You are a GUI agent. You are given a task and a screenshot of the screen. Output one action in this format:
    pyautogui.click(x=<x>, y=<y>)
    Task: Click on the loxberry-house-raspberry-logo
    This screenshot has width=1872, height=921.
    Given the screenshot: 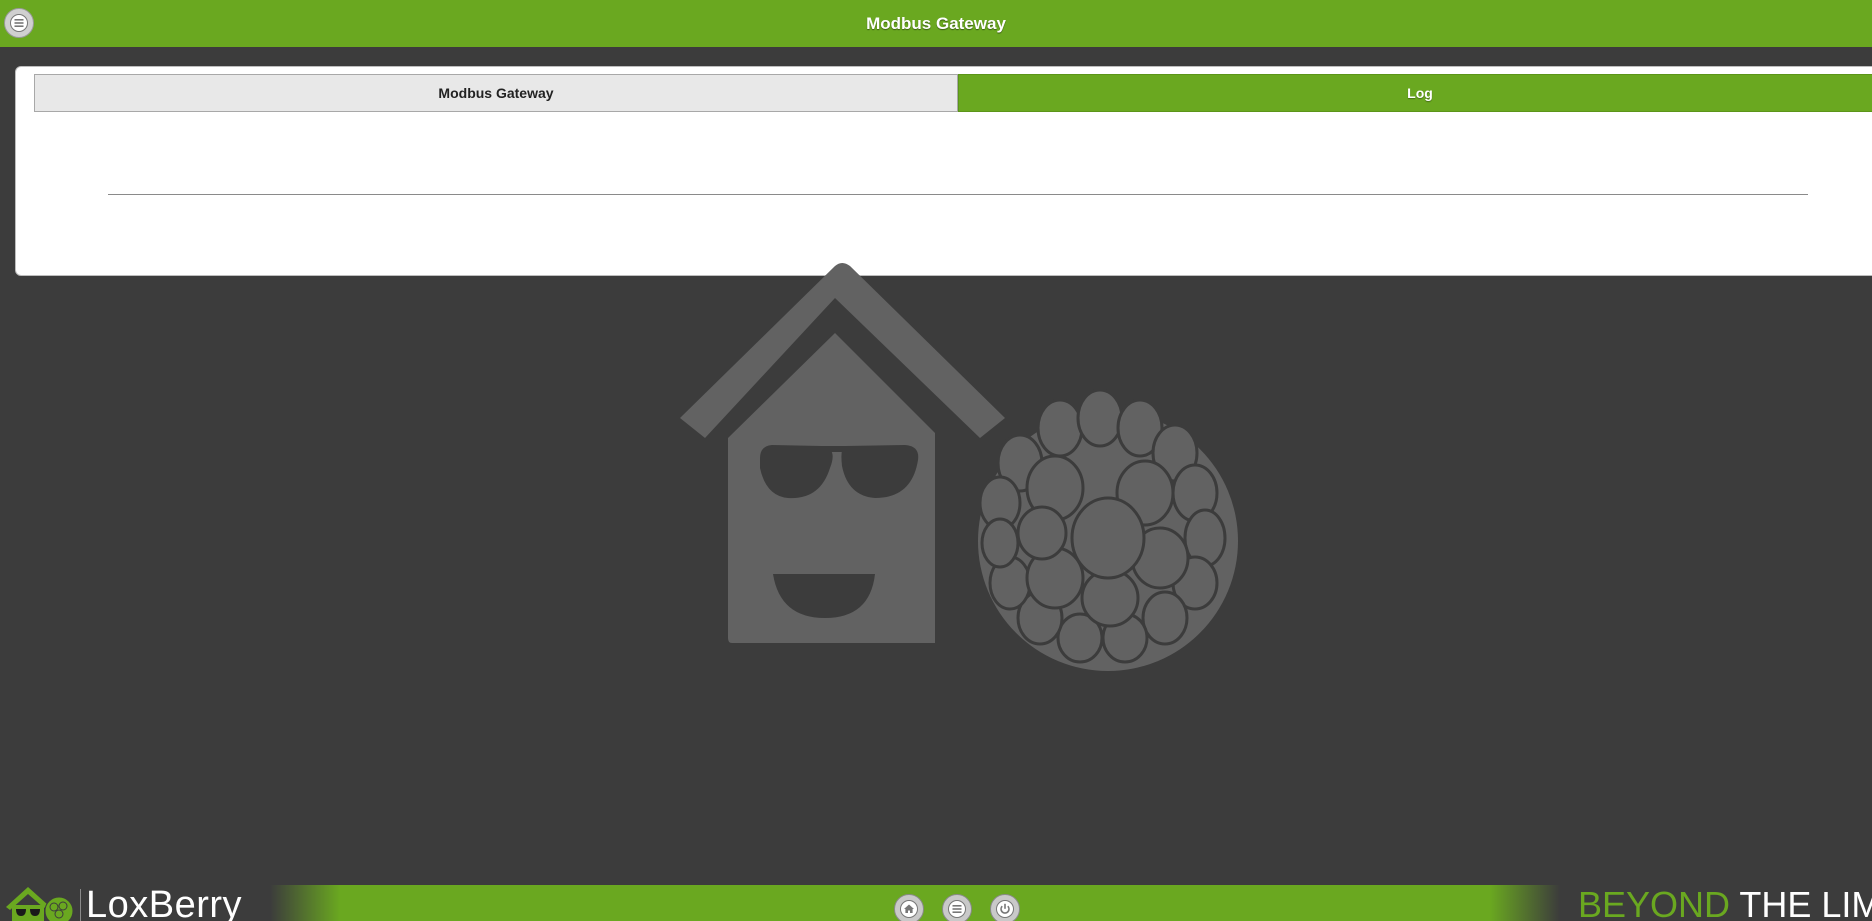 What is the action you would take?
    pyautogui.click(x=959, y=467)
    